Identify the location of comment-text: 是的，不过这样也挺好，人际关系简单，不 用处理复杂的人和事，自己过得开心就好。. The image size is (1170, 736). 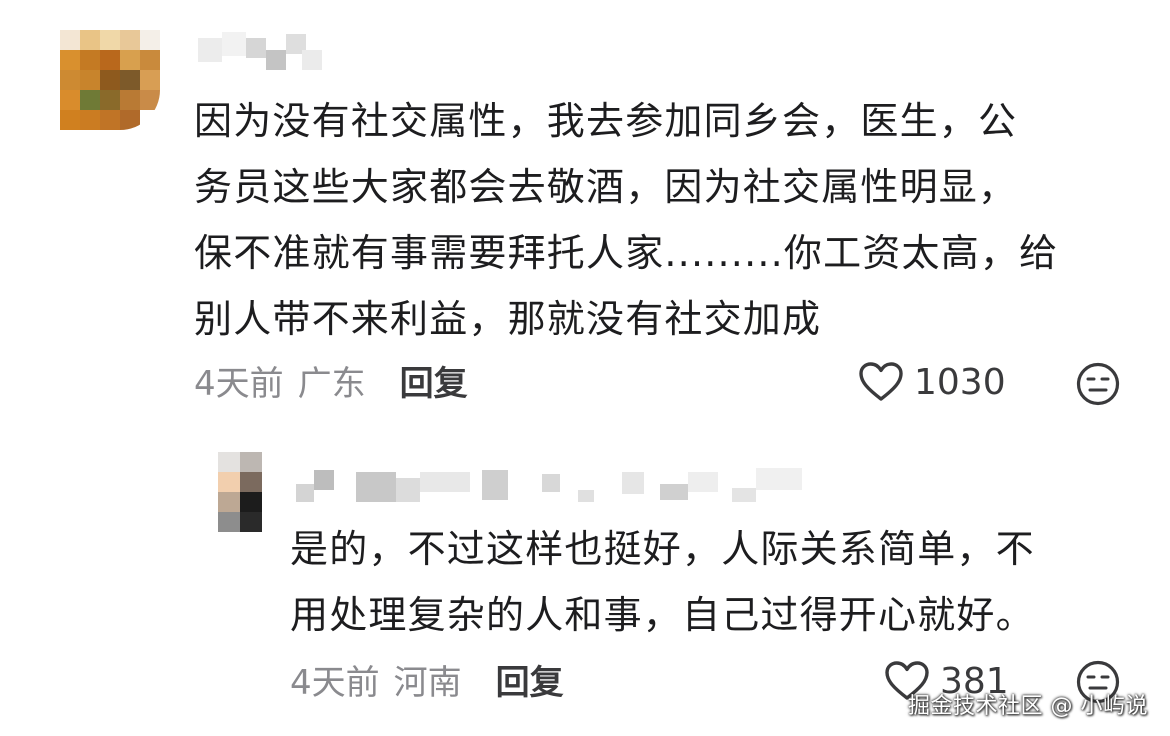
(662, 582).